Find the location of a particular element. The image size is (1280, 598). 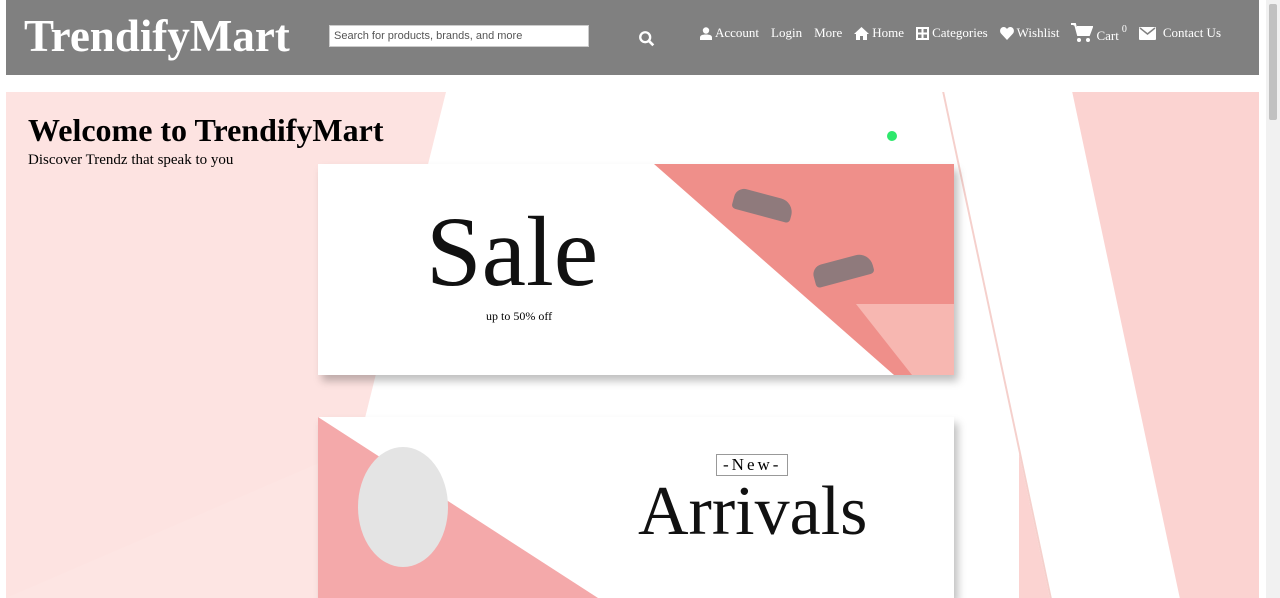

heart-icon is located at coordinates (1006, 33).